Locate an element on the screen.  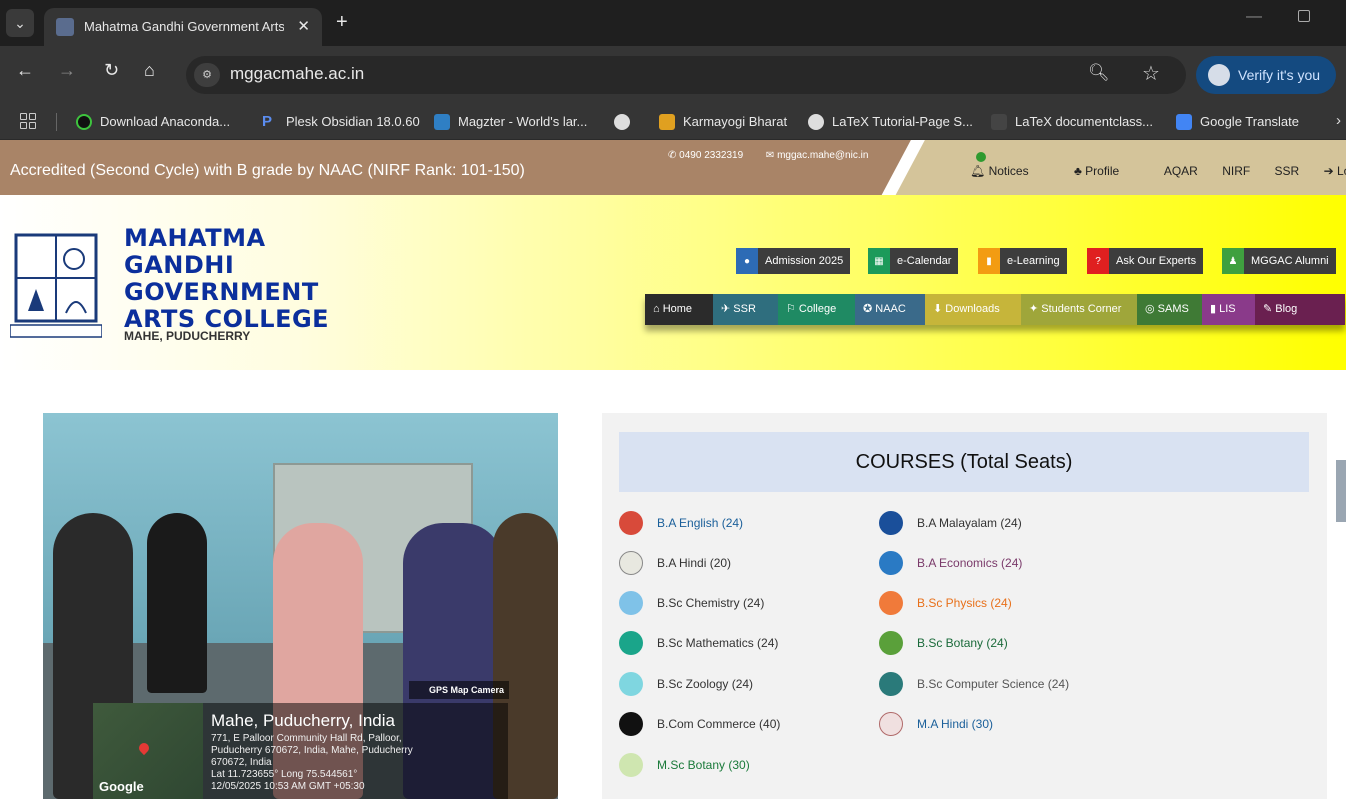
e-calendar-button: ▦ e-Calendar is located at coordinates (913, 261).